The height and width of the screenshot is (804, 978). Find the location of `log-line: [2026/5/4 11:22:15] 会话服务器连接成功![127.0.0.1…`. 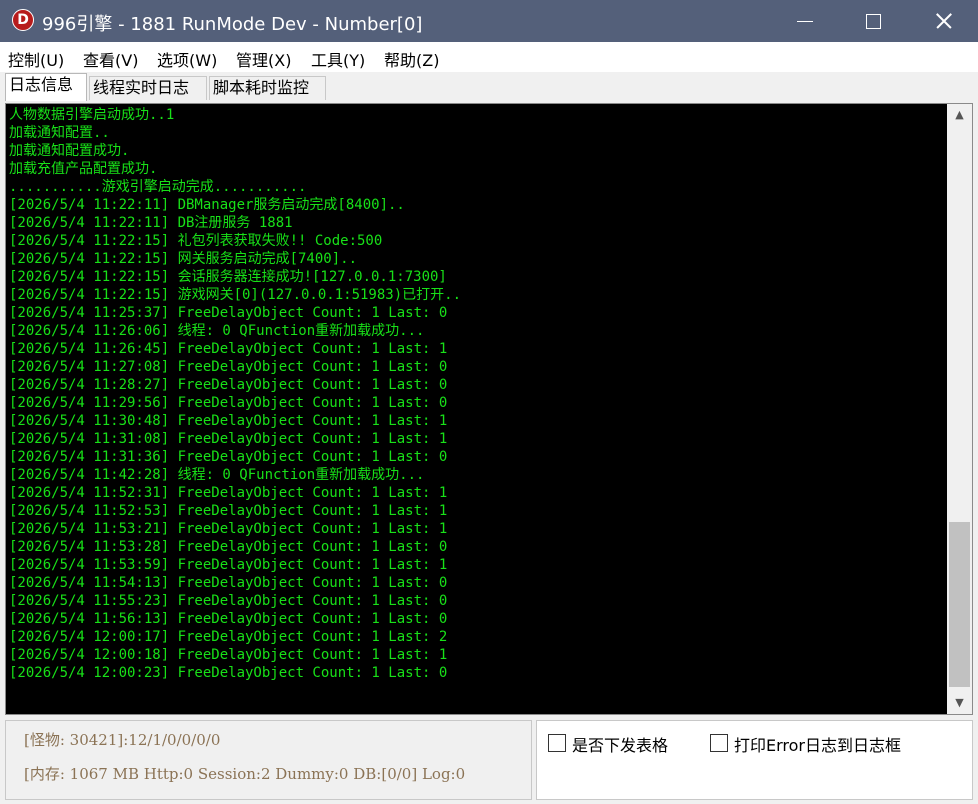

log-line: [2026/5/4 11:22:15] 会话服务器连接成功![127.0.0.1… is located at coordinates (228, 277).